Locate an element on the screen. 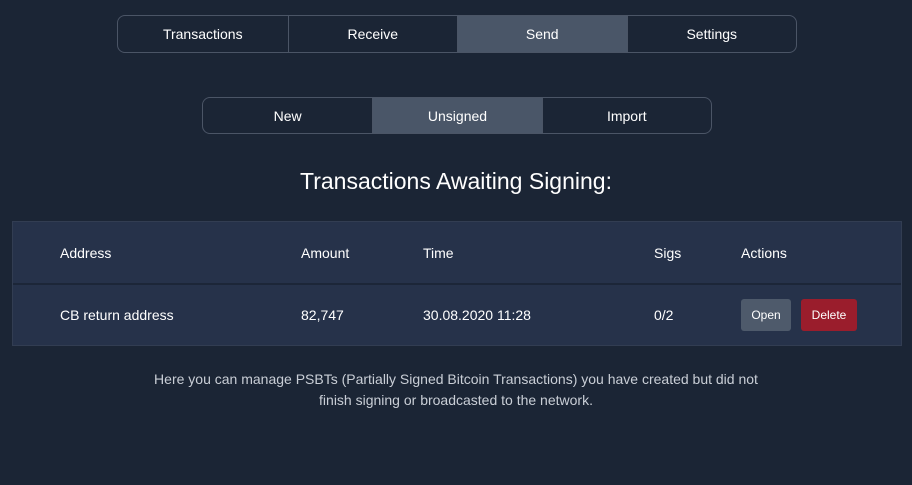  row-sigs: 0/2 is located at coordinates (664, 315).